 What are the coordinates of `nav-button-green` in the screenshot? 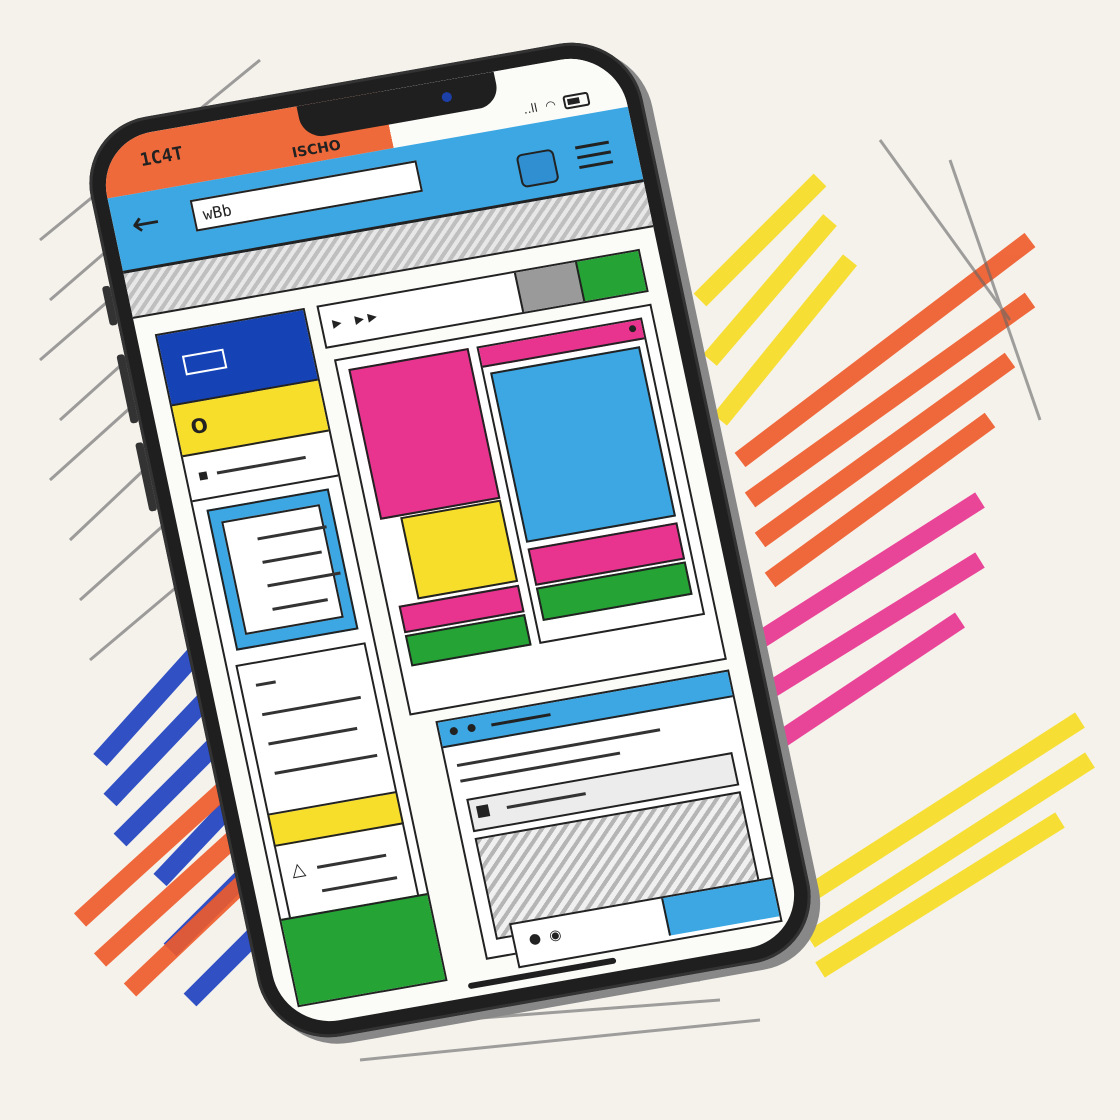 It's located at (610, 276).